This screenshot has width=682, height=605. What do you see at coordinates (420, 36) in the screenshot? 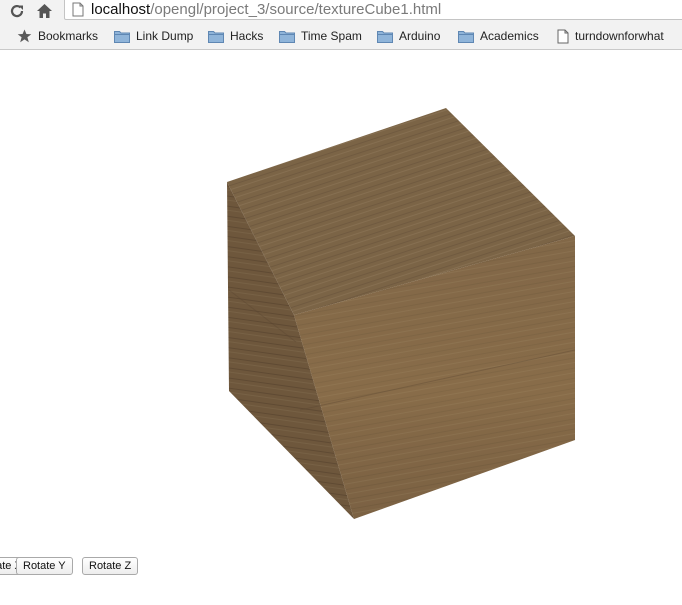
I see `bookmark-label: Arduino` at bounding box center [420, 36].